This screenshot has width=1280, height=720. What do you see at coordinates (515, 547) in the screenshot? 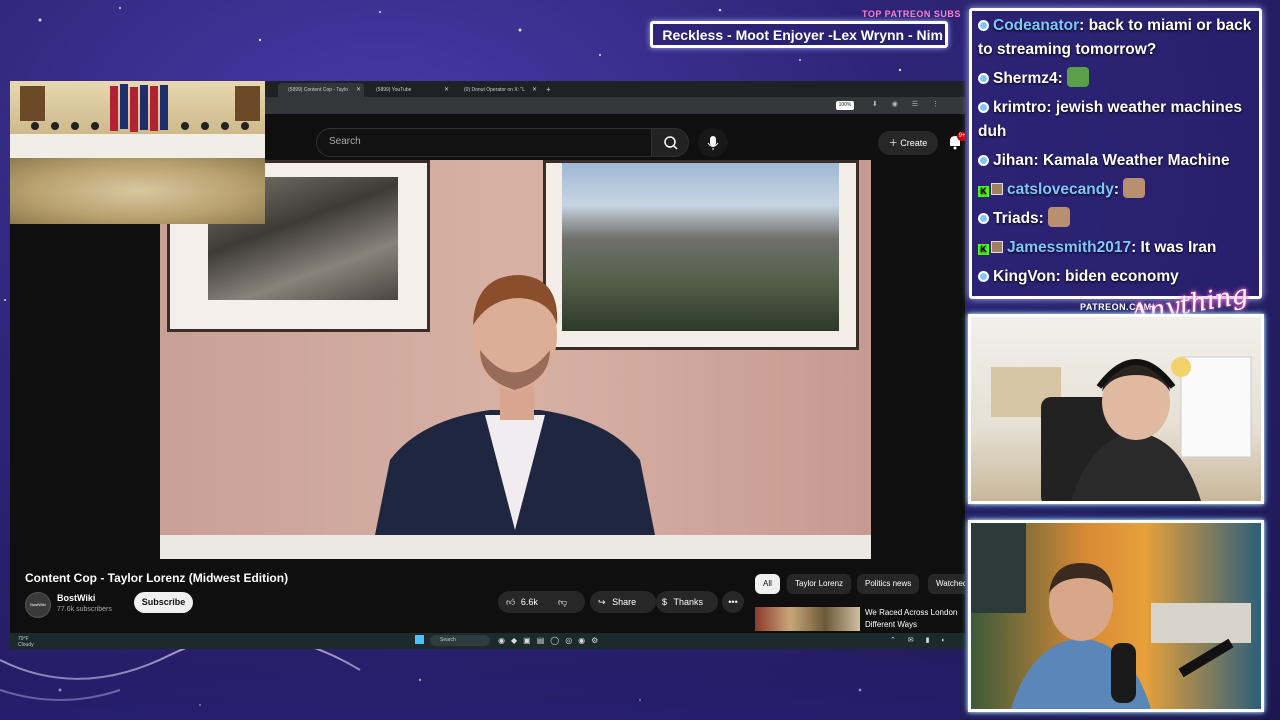
I see `video-frame-desk` at bounding box center [515, 547].